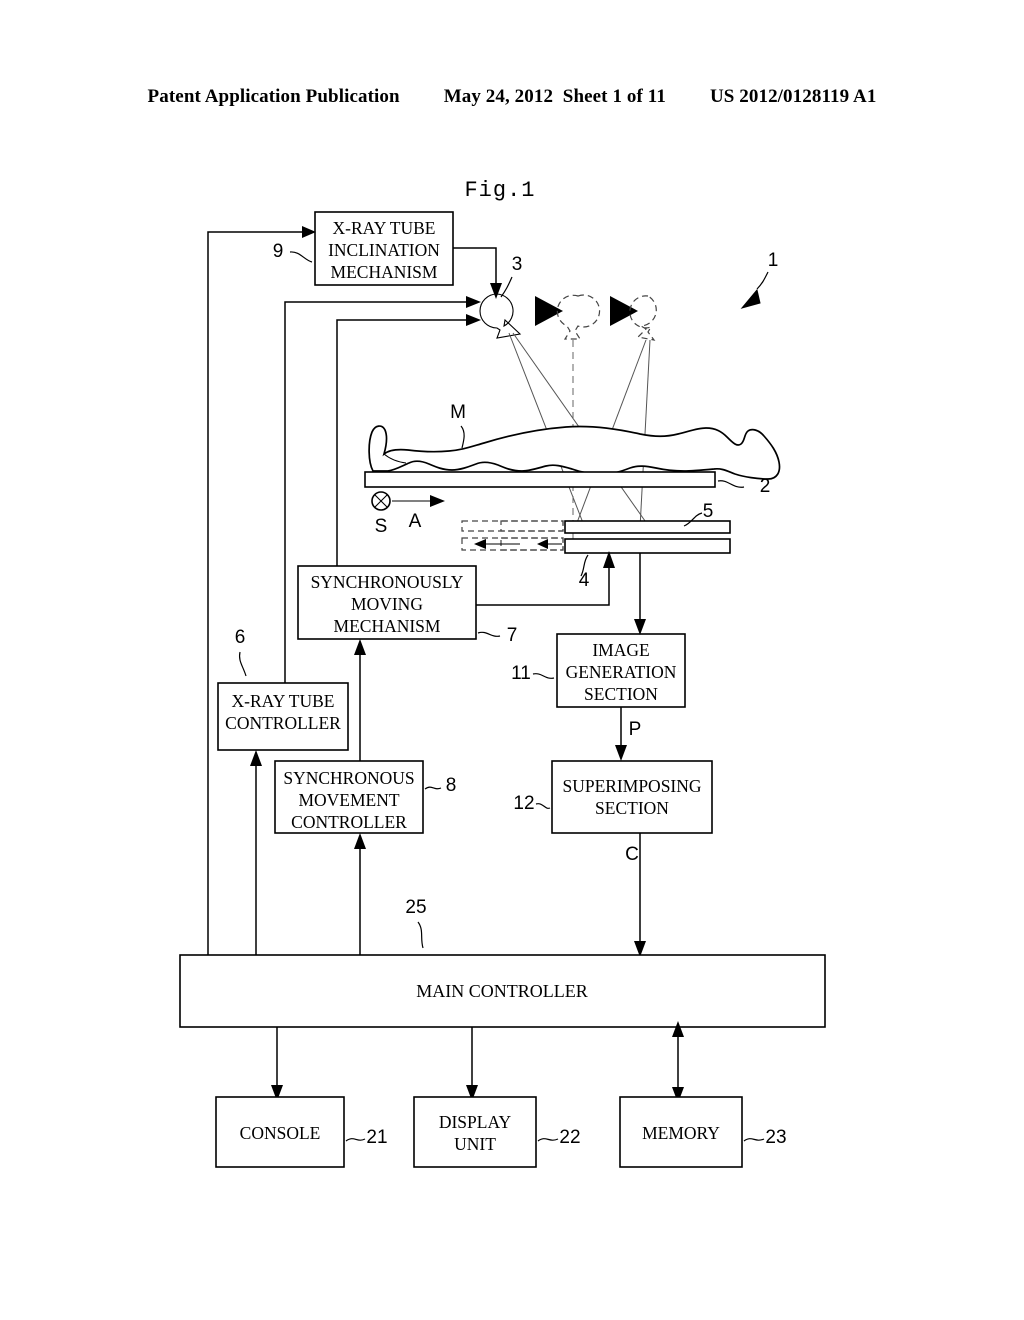 The image size is (1024, 1320). I want to click on ref-label-5: 5, so click(708, 511).